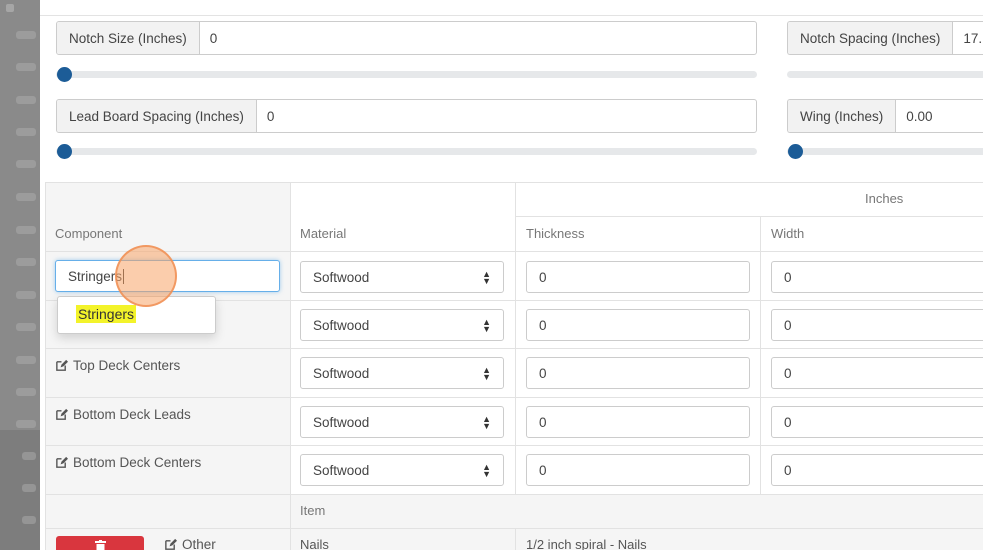 Image resolution: width=983 pixels, height=550 pixels. What do you see at coordinates (64, 151) in the screenshot?
I see `lead-board-spacing-slider-handle` at bounding box center [64, 151].